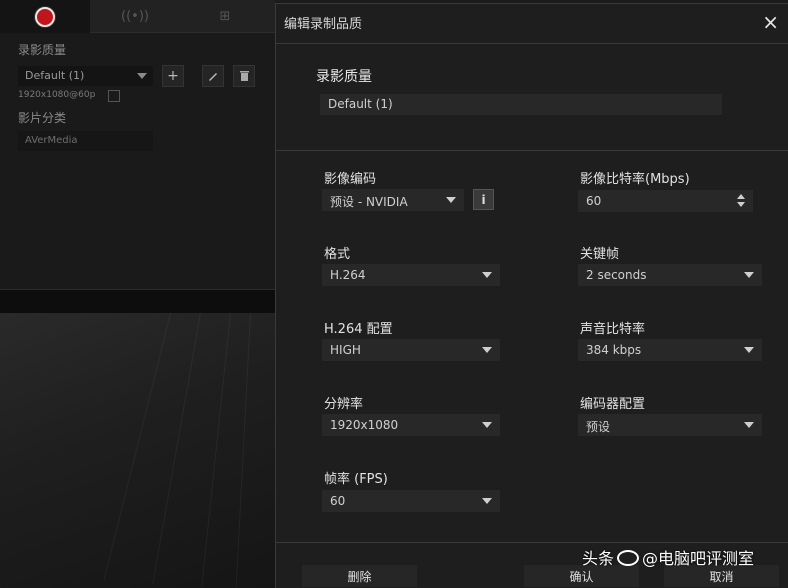 This screenshot has width=788, height=588. Describe the element at coordinates (616, 275) in the screenshot. I see `keyframe-value: 2 seconds` at that location.